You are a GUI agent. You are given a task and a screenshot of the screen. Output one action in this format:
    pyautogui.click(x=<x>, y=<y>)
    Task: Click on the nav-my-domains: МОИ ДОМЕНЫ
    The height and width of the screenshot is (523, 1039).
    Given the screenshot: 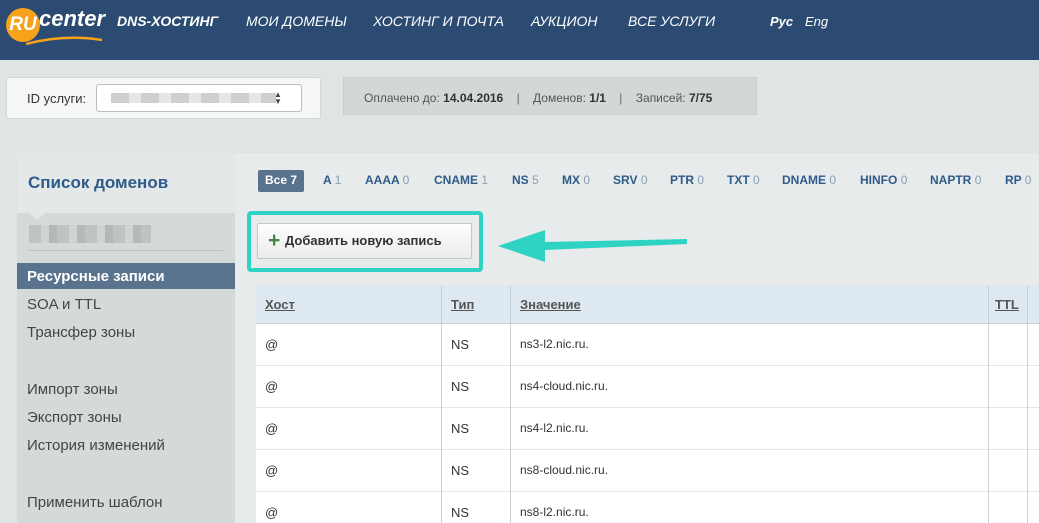 What is the action you would take?
    pyautogui.click(x=296, y=21)
    